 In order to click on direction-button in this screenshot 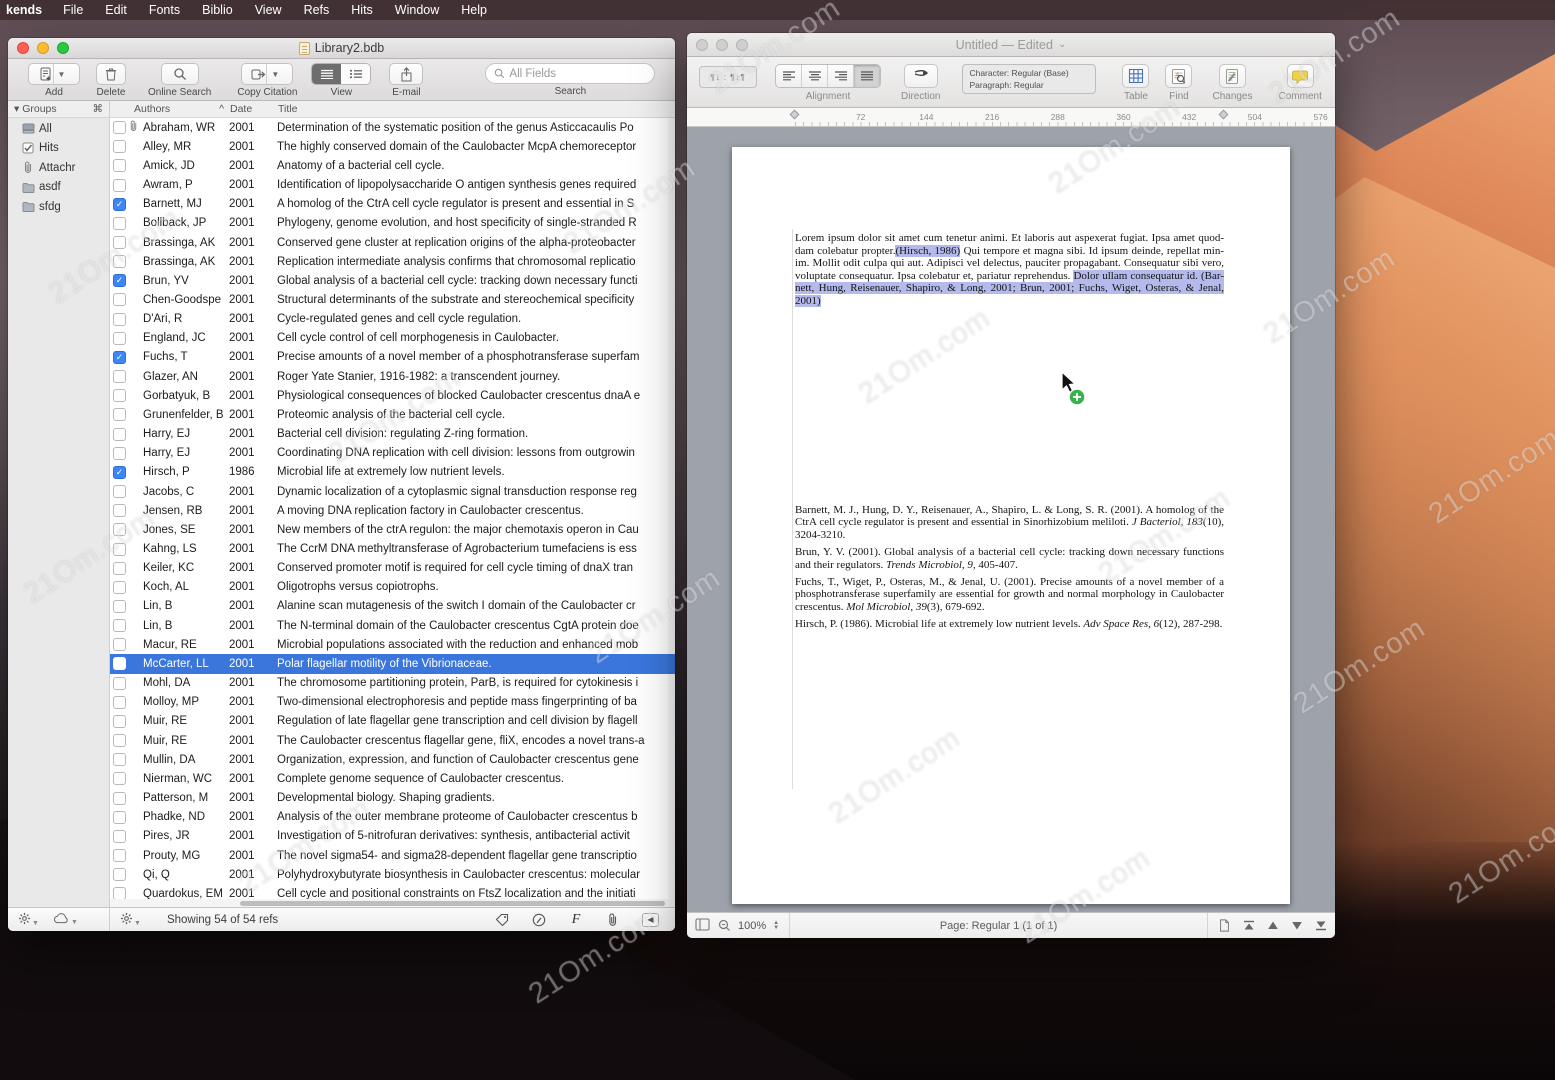, I will do `click(920, 76)`.